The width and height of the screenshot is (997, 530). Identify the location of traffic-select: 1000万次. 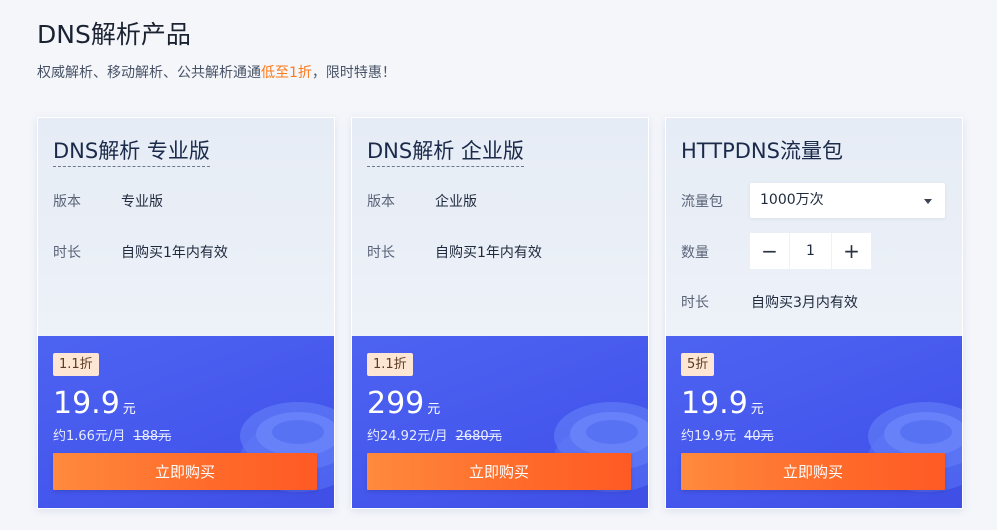
(847, 200).